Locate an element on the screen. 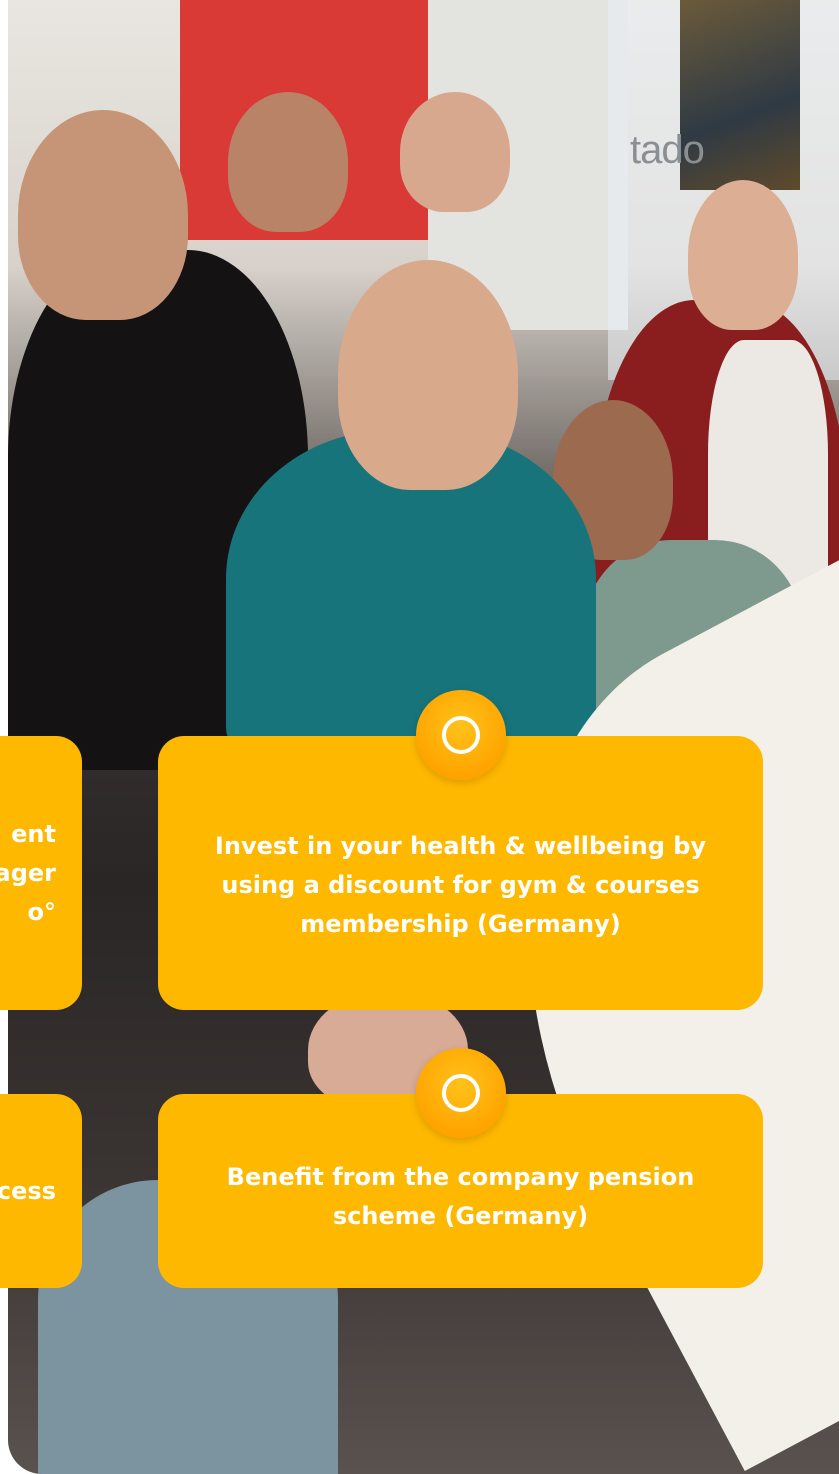  card-line: o° is located at coordinates (42, 911).